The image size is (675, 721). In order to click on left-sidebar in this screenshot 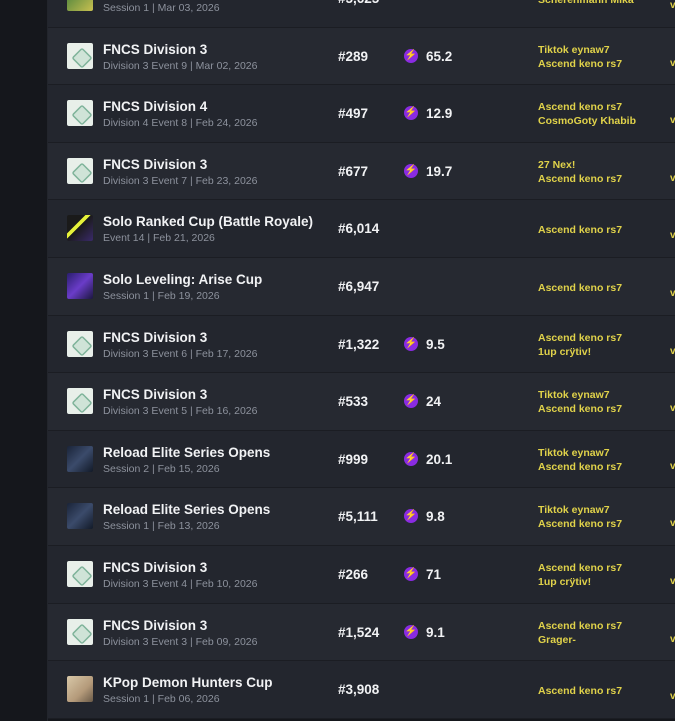, I will do `click(24, 360)`.